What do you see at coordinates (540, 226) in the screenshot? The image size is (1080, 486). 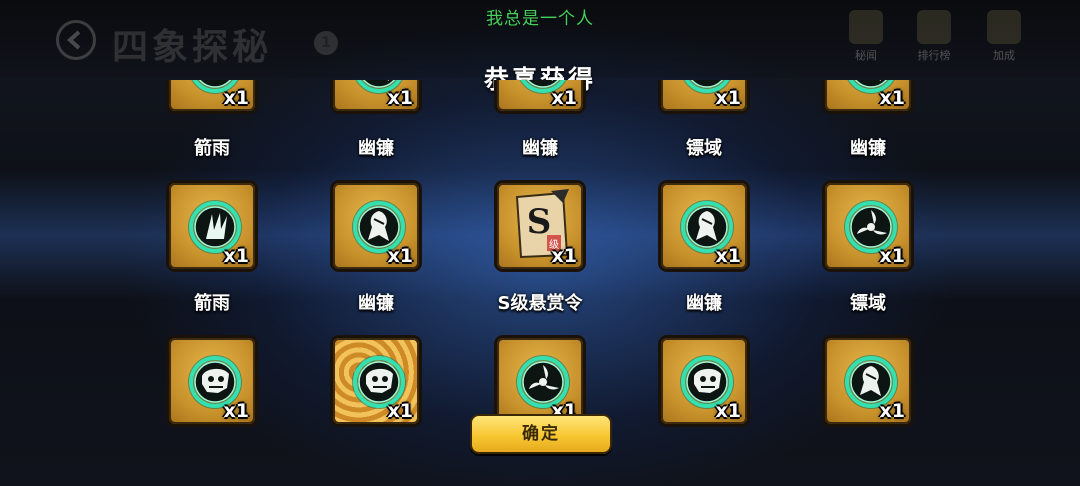 I see `reward-slot: S 级 x1` at bounding box center [540, 226].